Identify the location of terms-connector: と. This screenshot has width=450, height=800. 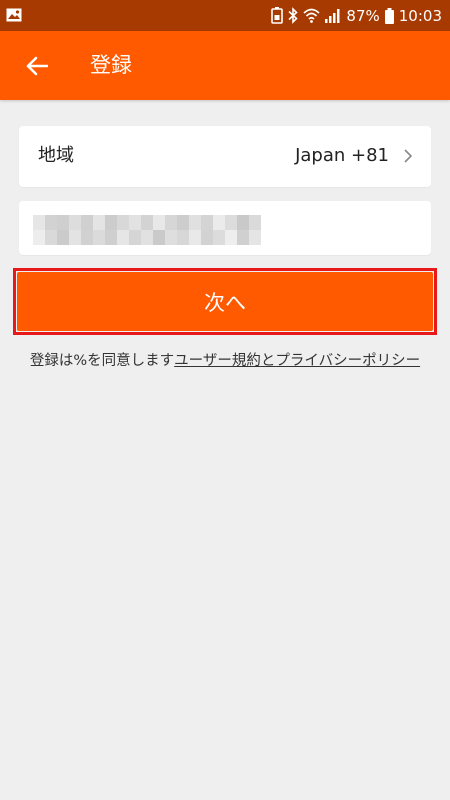
(268, 361).